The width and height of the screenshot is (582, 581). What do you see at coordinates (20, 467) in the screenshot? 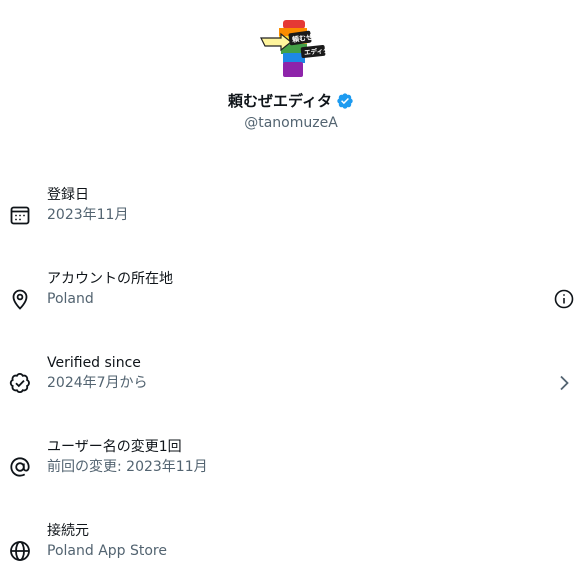
I see `at-sign-icon` at bounding box center [20, 467].